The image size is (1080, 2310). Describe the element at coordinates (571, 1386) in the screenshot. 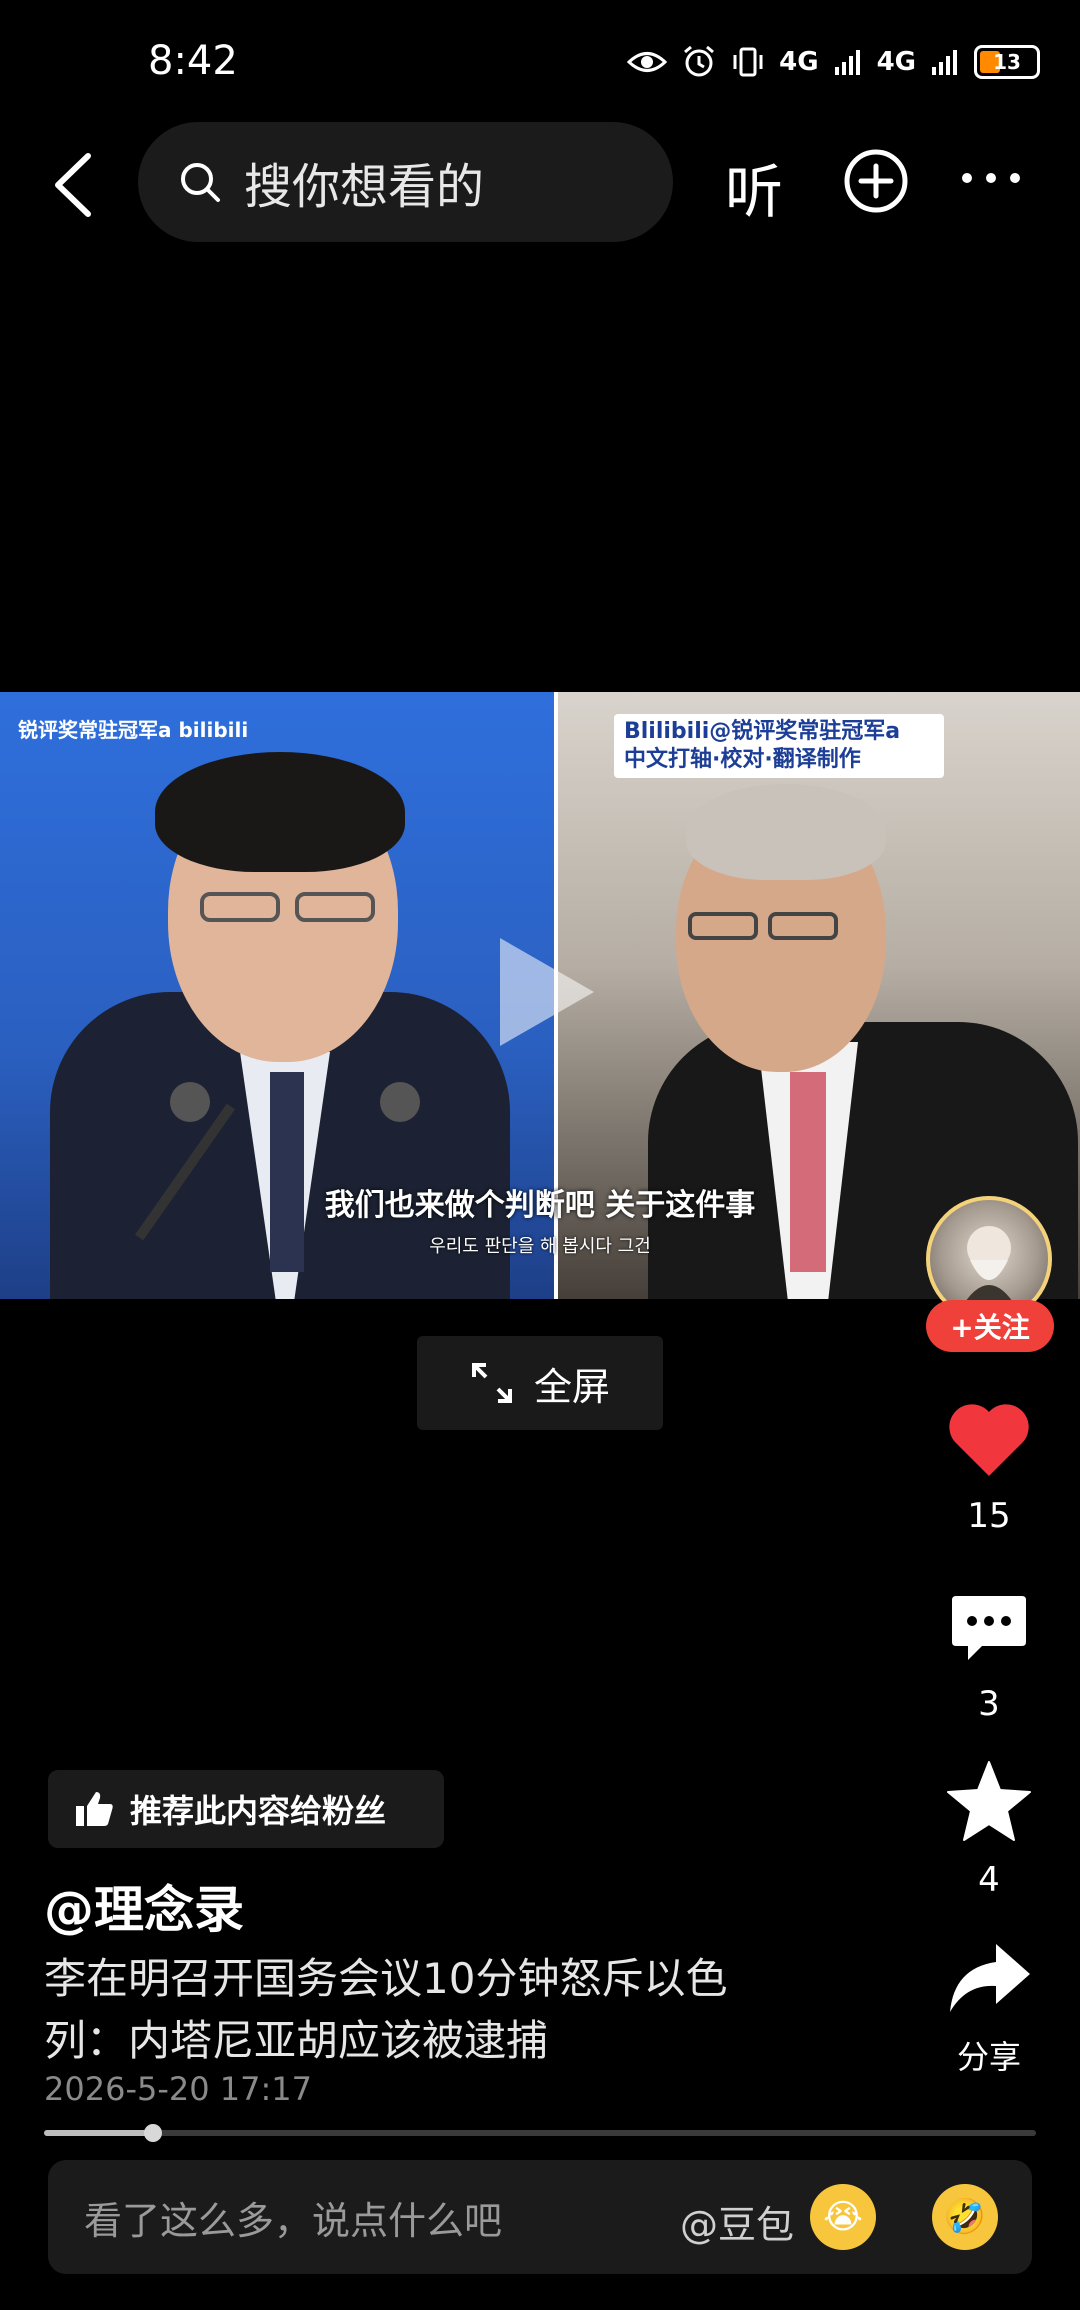

I see `fullscreen-label: 全屏` at that location.